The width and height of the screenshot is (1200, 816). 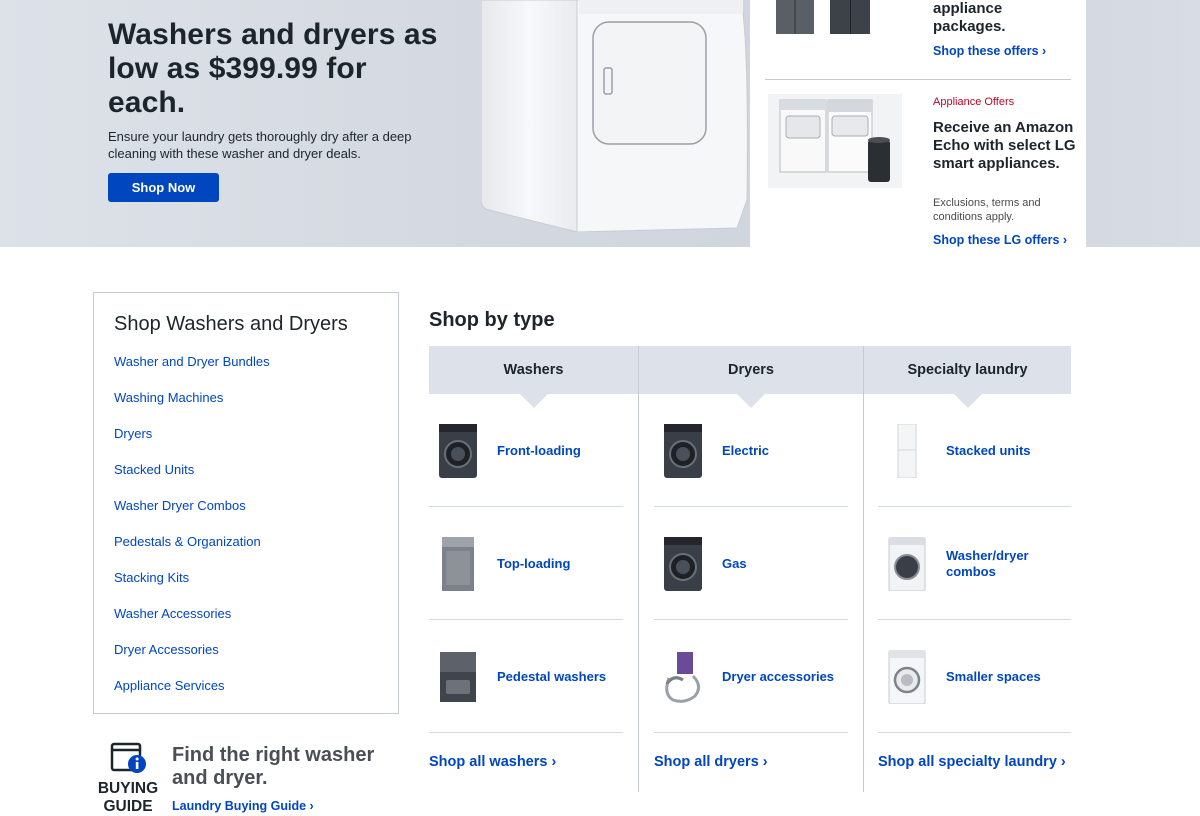 I want to click on dryer-accessories-label: Dryer accessories, so click(x=778, y=676).